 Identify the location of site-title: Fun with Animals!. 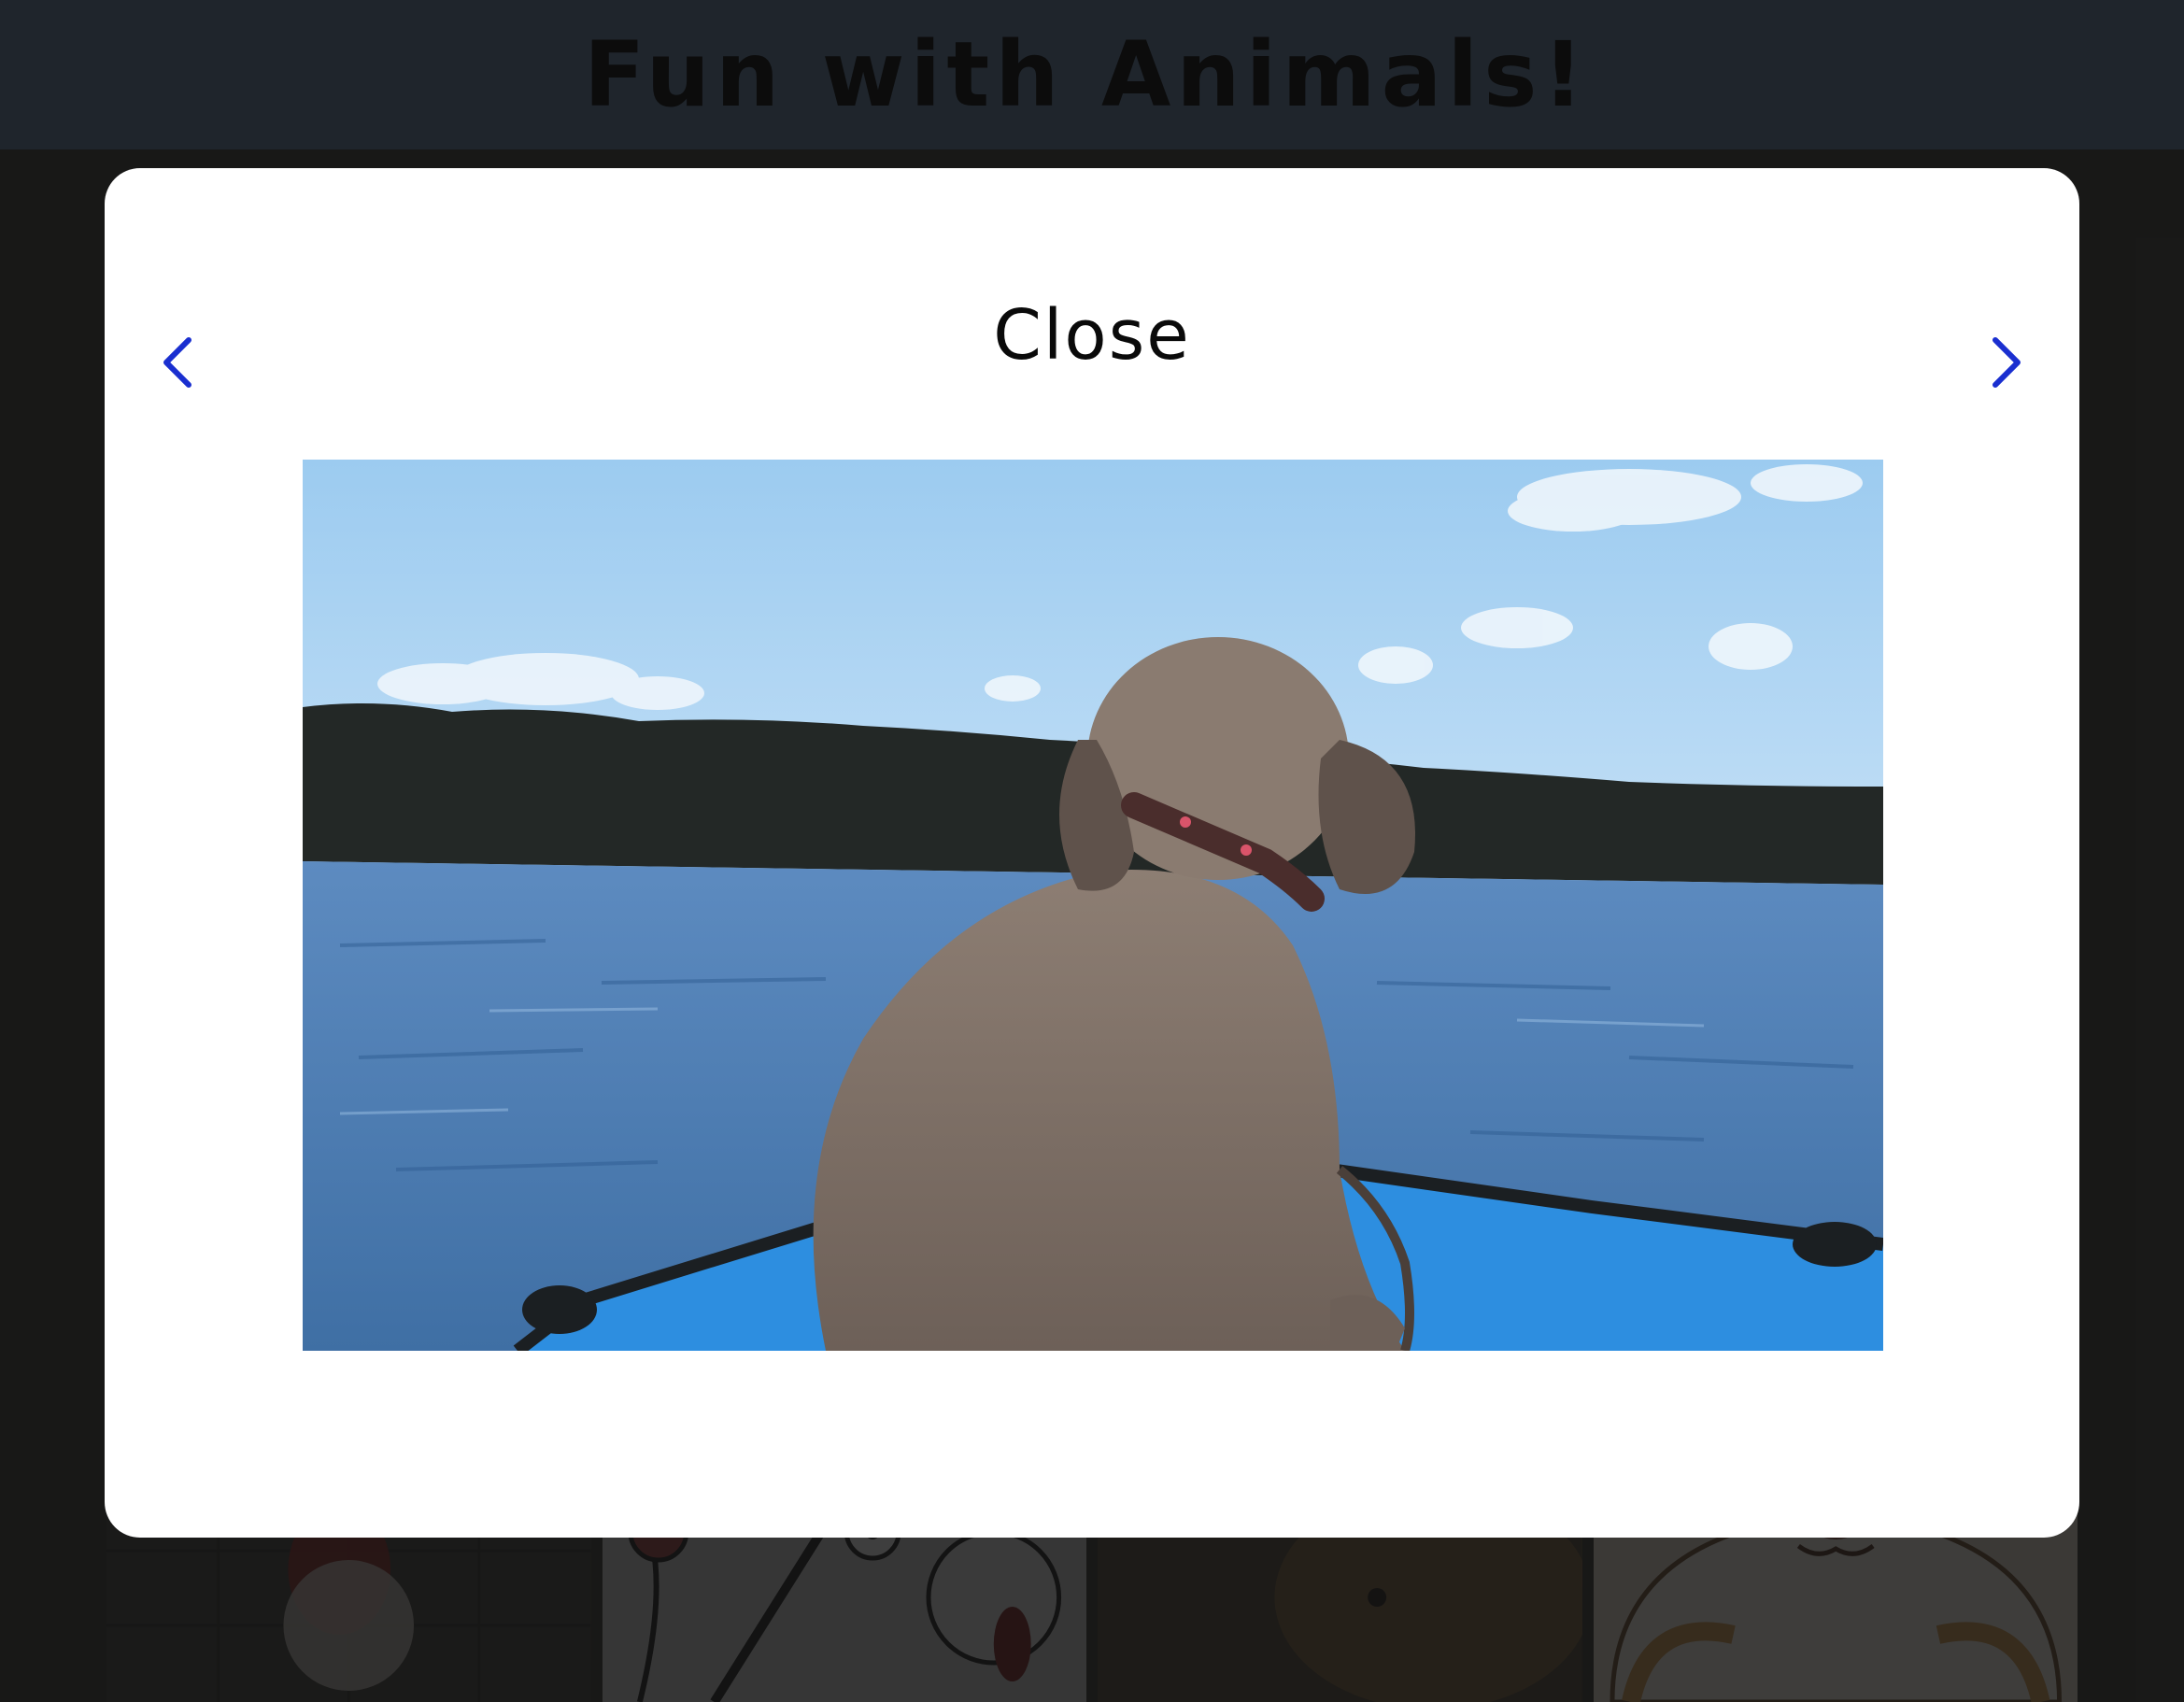
(1086, 74).